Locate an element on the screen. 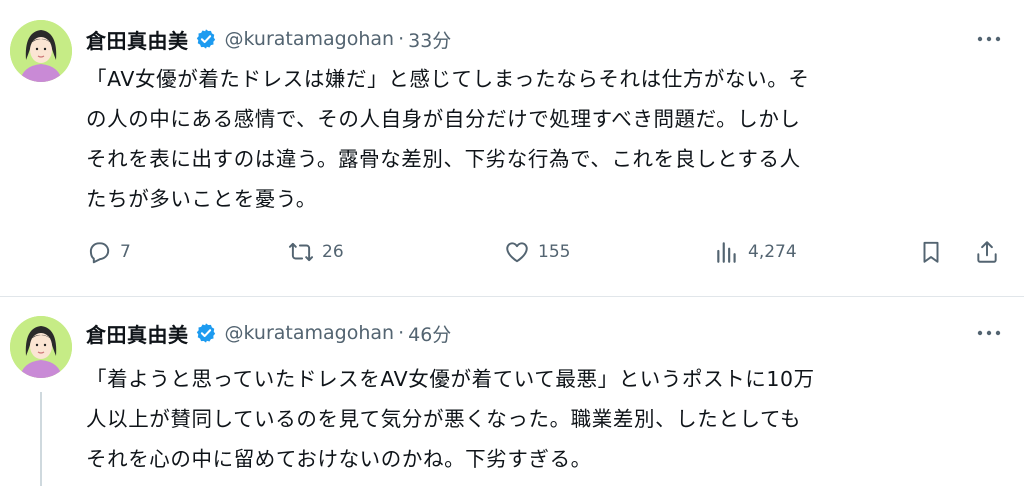 This screenshot has width=1024, height=486. tweet-actions: 7 26 155 4,274 is located at coordinates (546, 252).